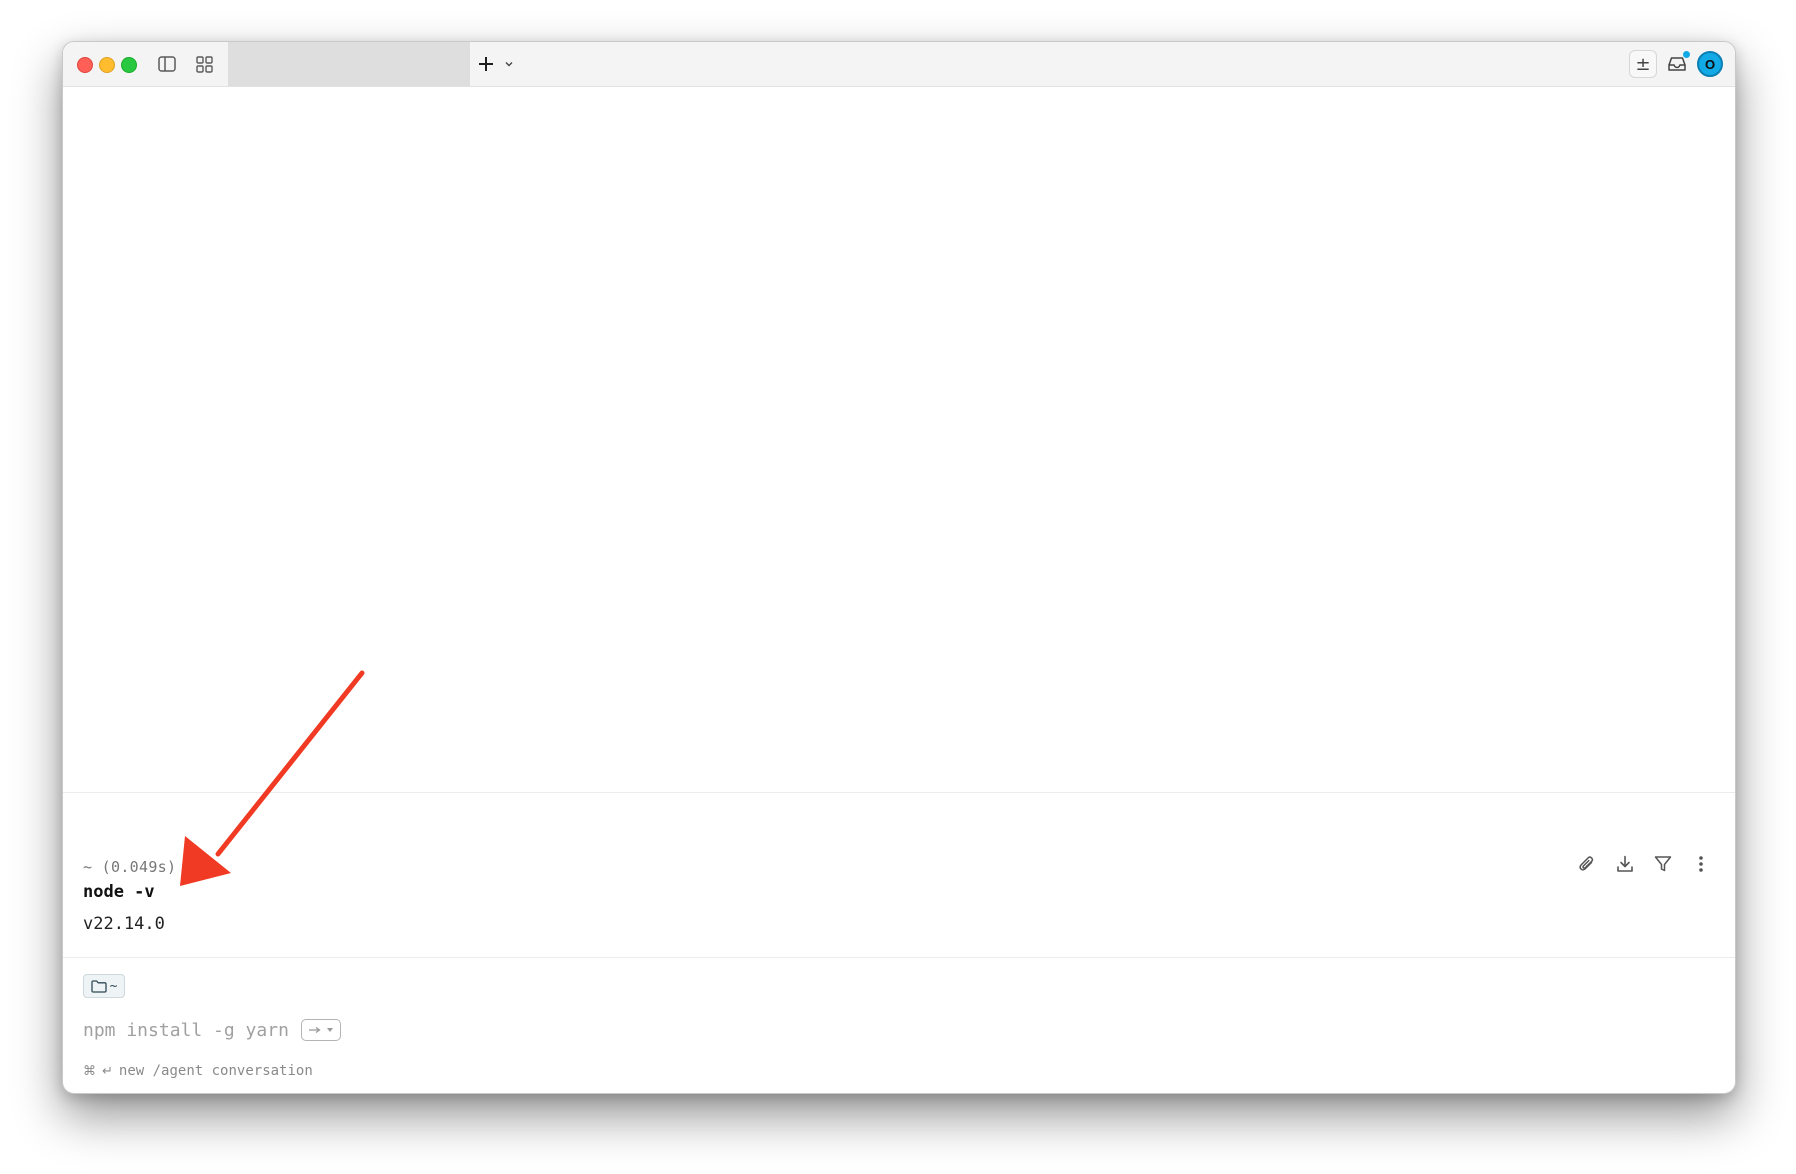  I want to click on accept-suggestion-chip, so click(320, 1030).